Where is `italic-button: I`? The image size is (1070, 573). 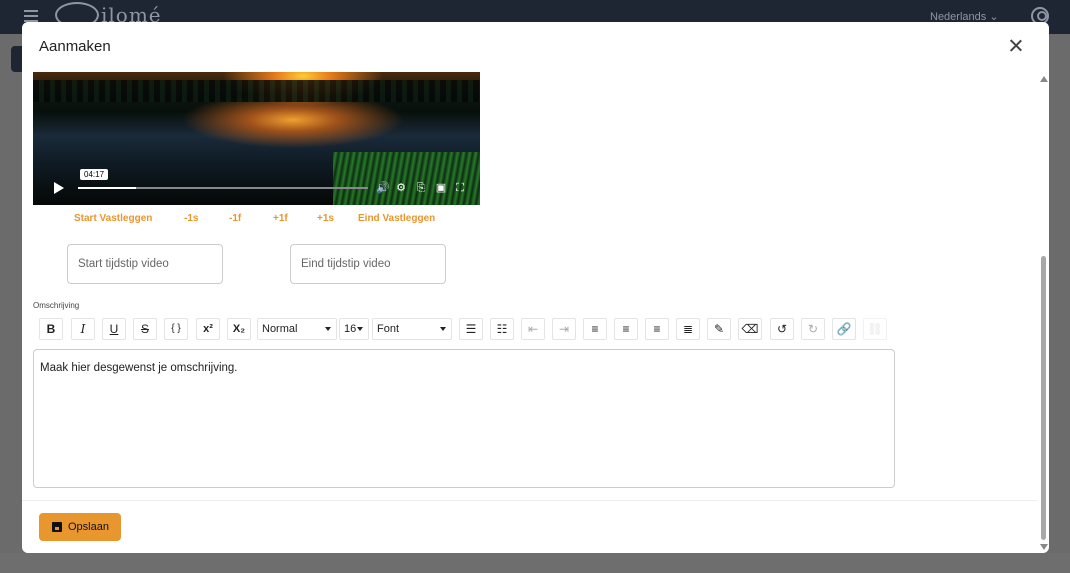 italic-button: I is located at coordinates (83, 329).